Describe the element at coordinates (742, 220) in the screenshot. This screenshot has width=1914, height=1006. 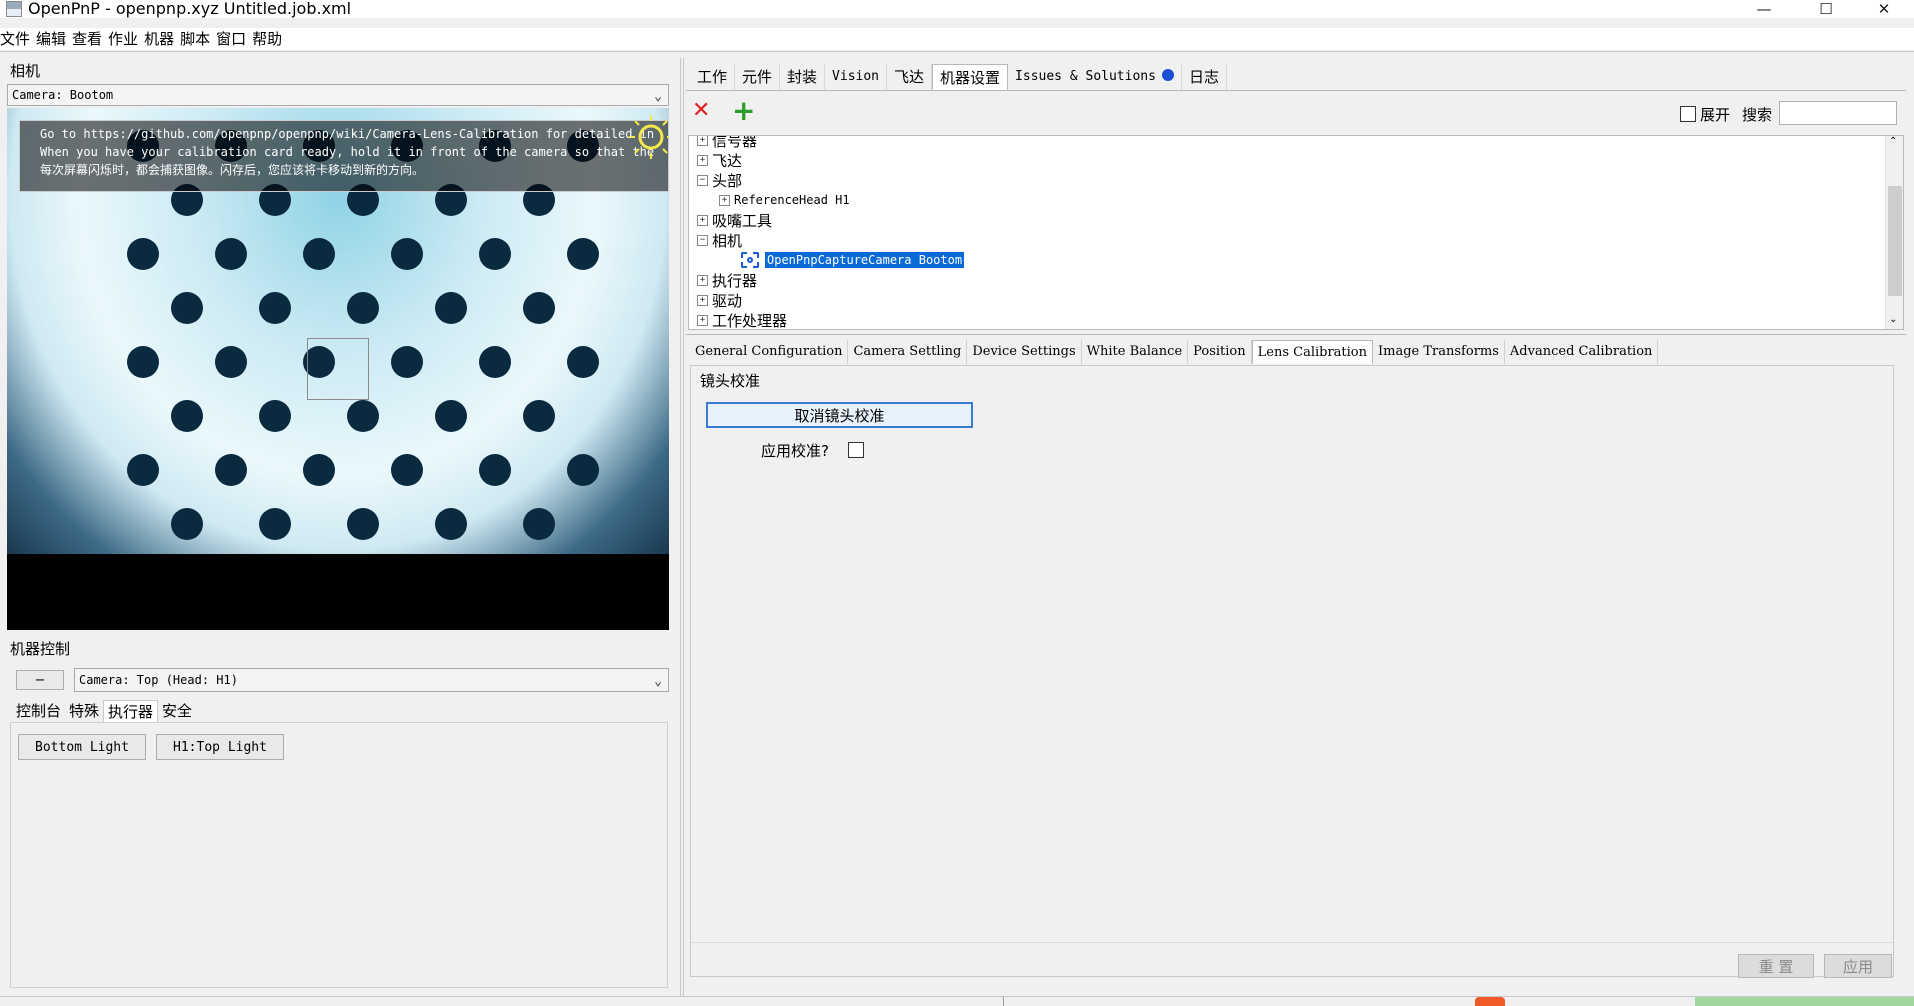
I see `tree-node-label: 吸嘴工具` at that location.